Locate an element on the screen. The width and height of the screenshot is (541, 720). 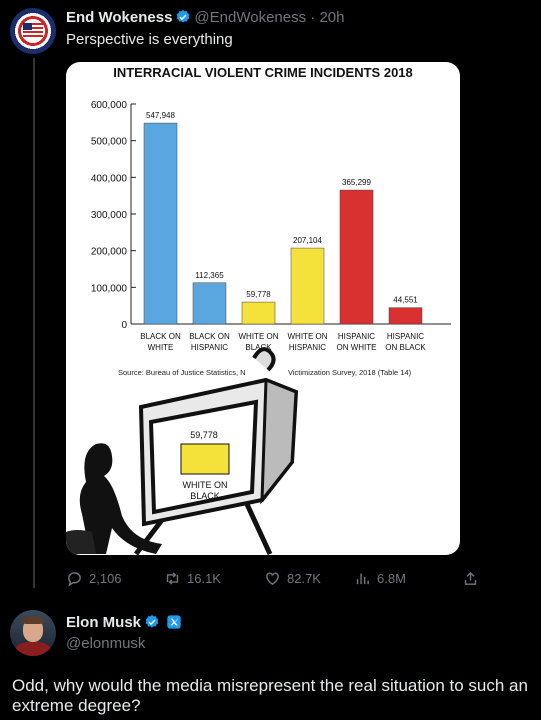
y-tick-label: 100,000 is located at coordinates (109, 288).